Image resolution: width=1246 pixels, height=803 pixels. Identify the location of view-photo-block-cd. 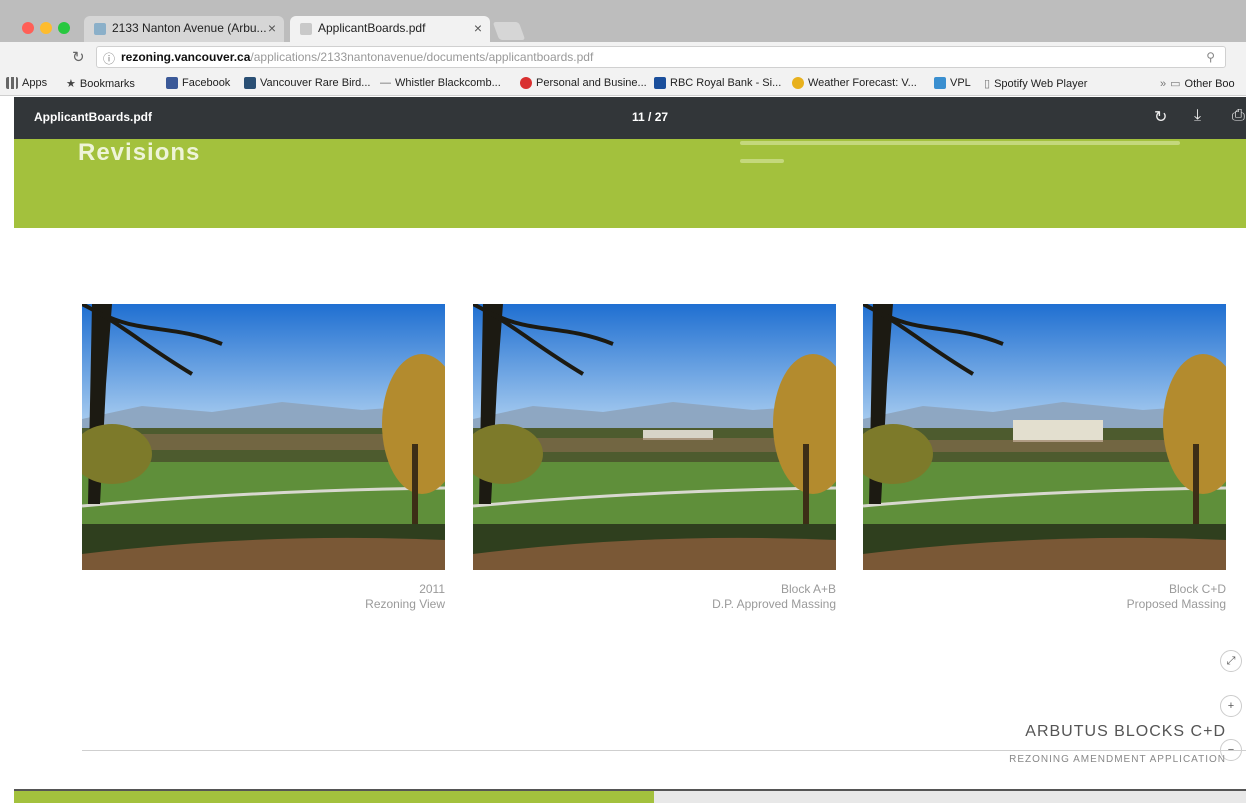
(1044, 437).